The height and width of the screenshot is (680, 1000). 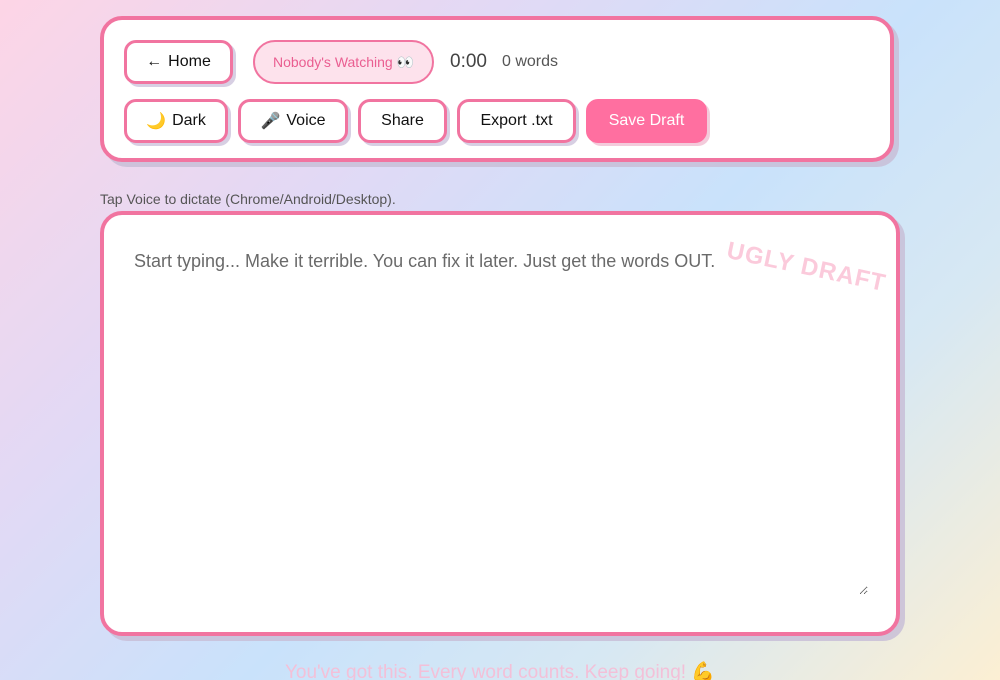 What do you see at coordinates (402, 121) in the screenshot?
I see `share-button: Share` at bounding box center [402, 121].